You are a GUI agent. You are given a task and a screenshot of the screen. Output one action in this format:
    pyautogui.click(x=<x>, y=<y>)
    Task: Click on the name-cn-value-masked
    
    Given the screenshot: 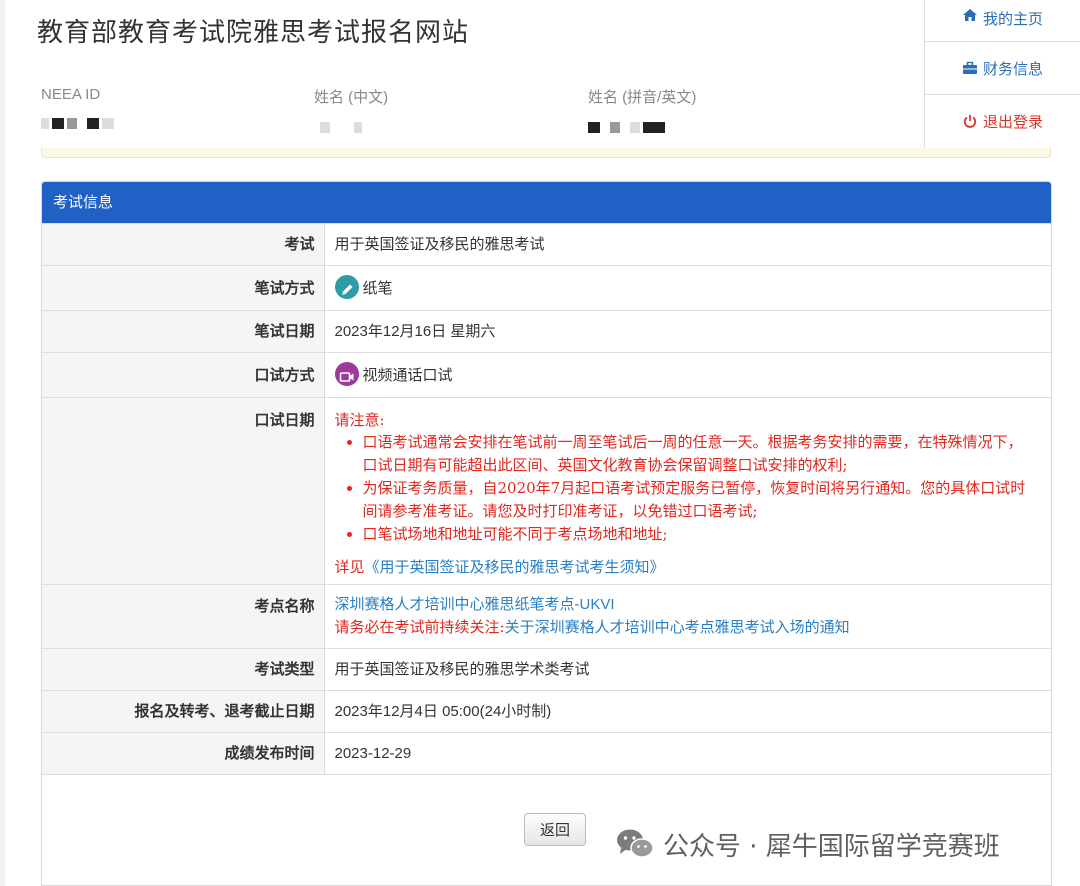 What is the action you would take?
    pyautogui.click(x=351, y=125)
    